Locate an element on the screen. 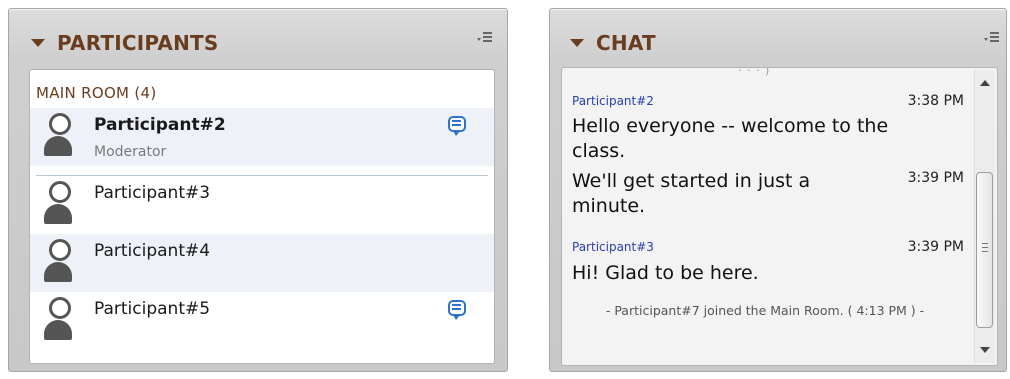  scroll-up-arrow-icon is located at coordinates (985, 83).